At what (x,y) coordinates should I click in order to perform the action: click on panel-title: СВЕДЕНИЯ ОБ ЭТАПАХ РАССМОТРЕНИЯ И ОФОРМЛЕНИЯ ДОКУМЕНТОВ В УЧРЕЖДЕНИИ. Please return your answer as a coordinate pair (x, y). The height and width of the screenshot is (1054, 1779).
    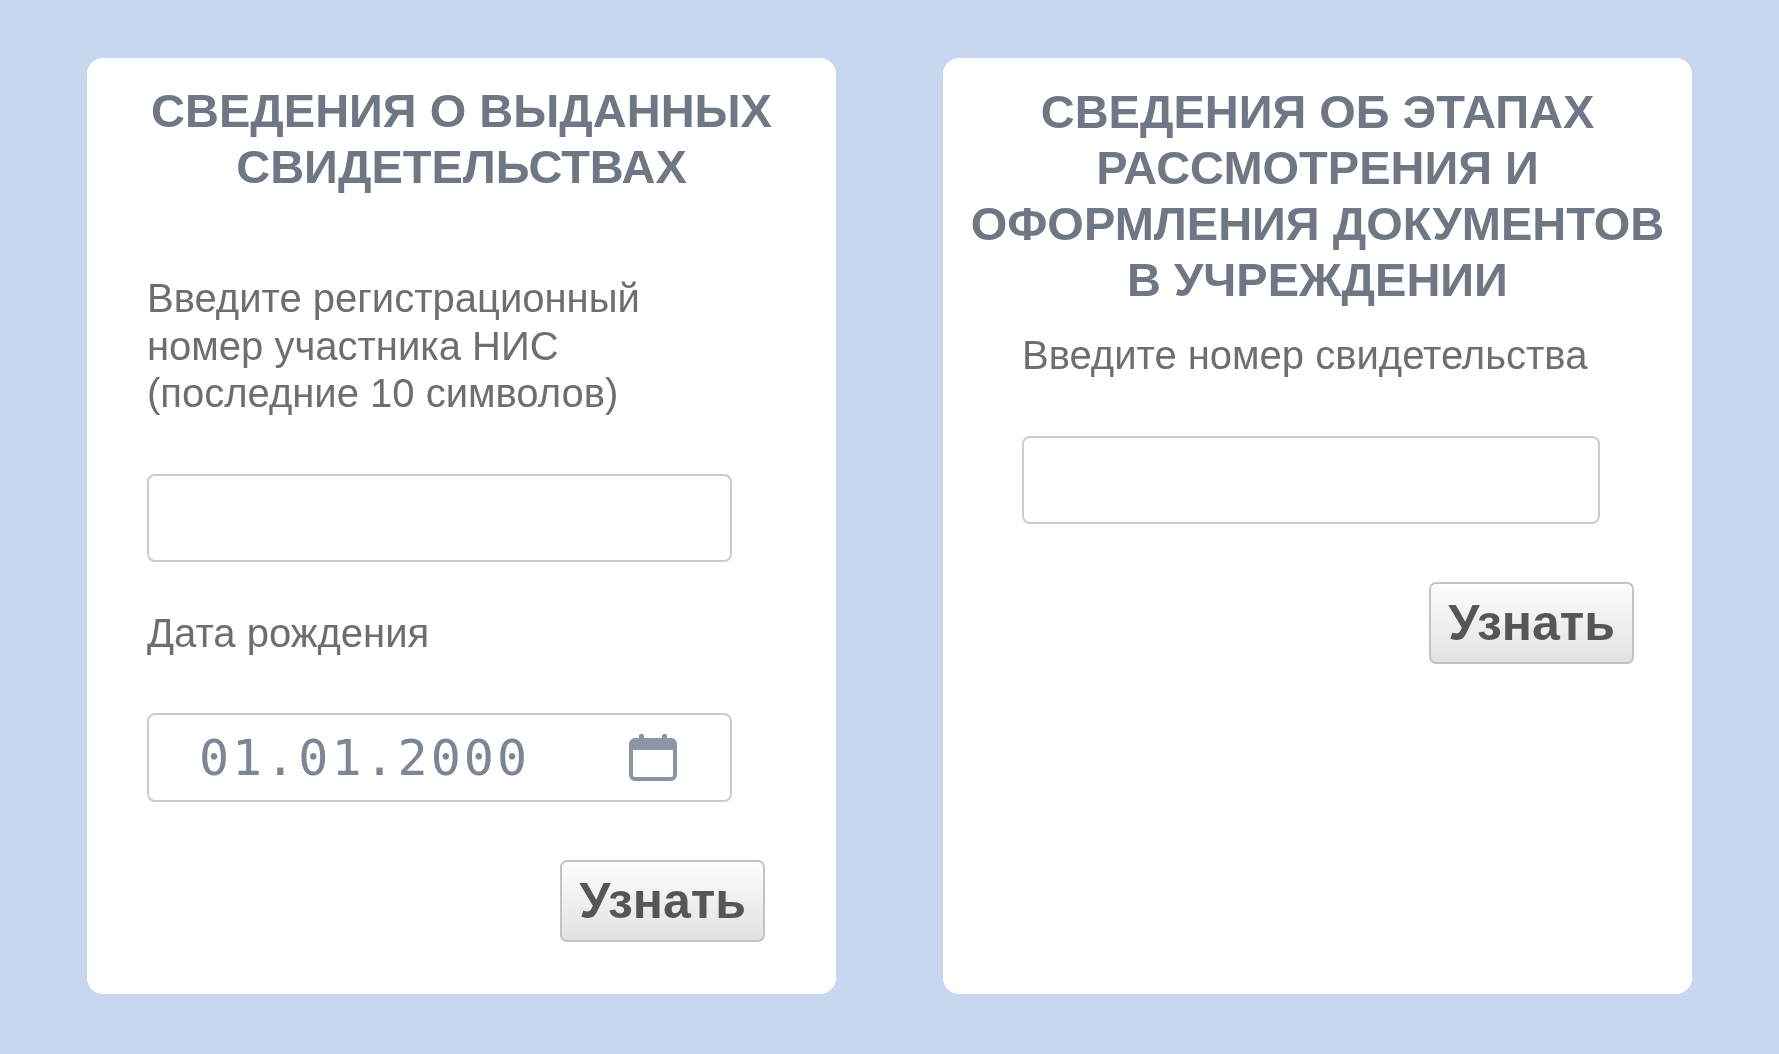
    Looking at the image, I should click on (1317, 196).